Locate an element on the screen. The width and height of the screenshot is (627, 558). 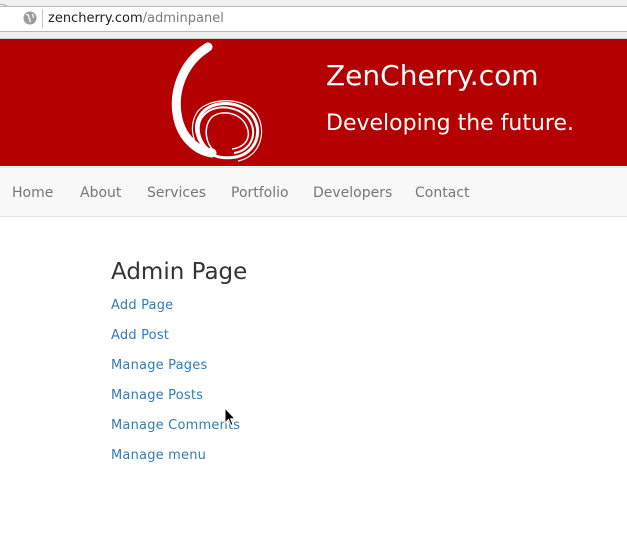
nav-item-home: Home is located at coordinates (32, 193).